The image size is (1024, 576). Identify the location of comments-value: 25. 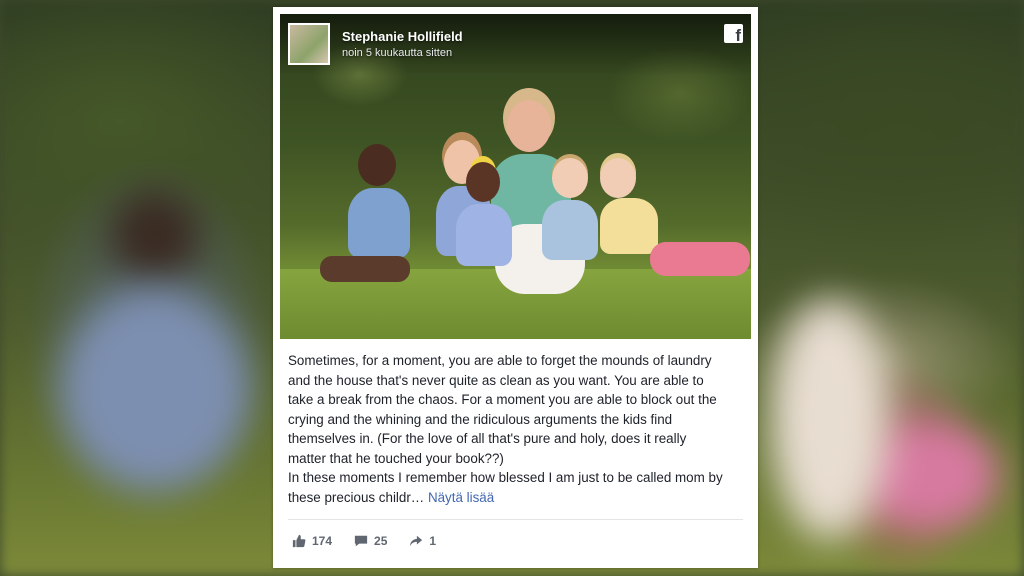
(381, 541).